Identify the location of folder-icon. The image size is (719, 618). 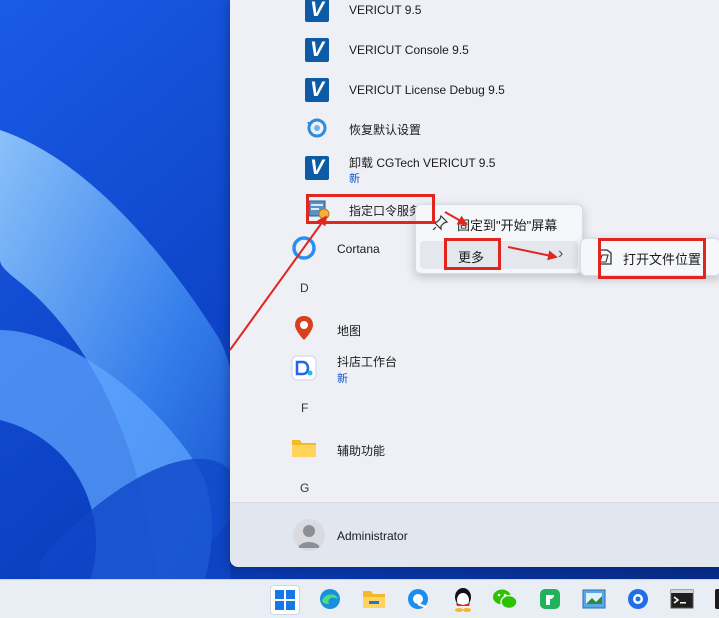
(304, 448).